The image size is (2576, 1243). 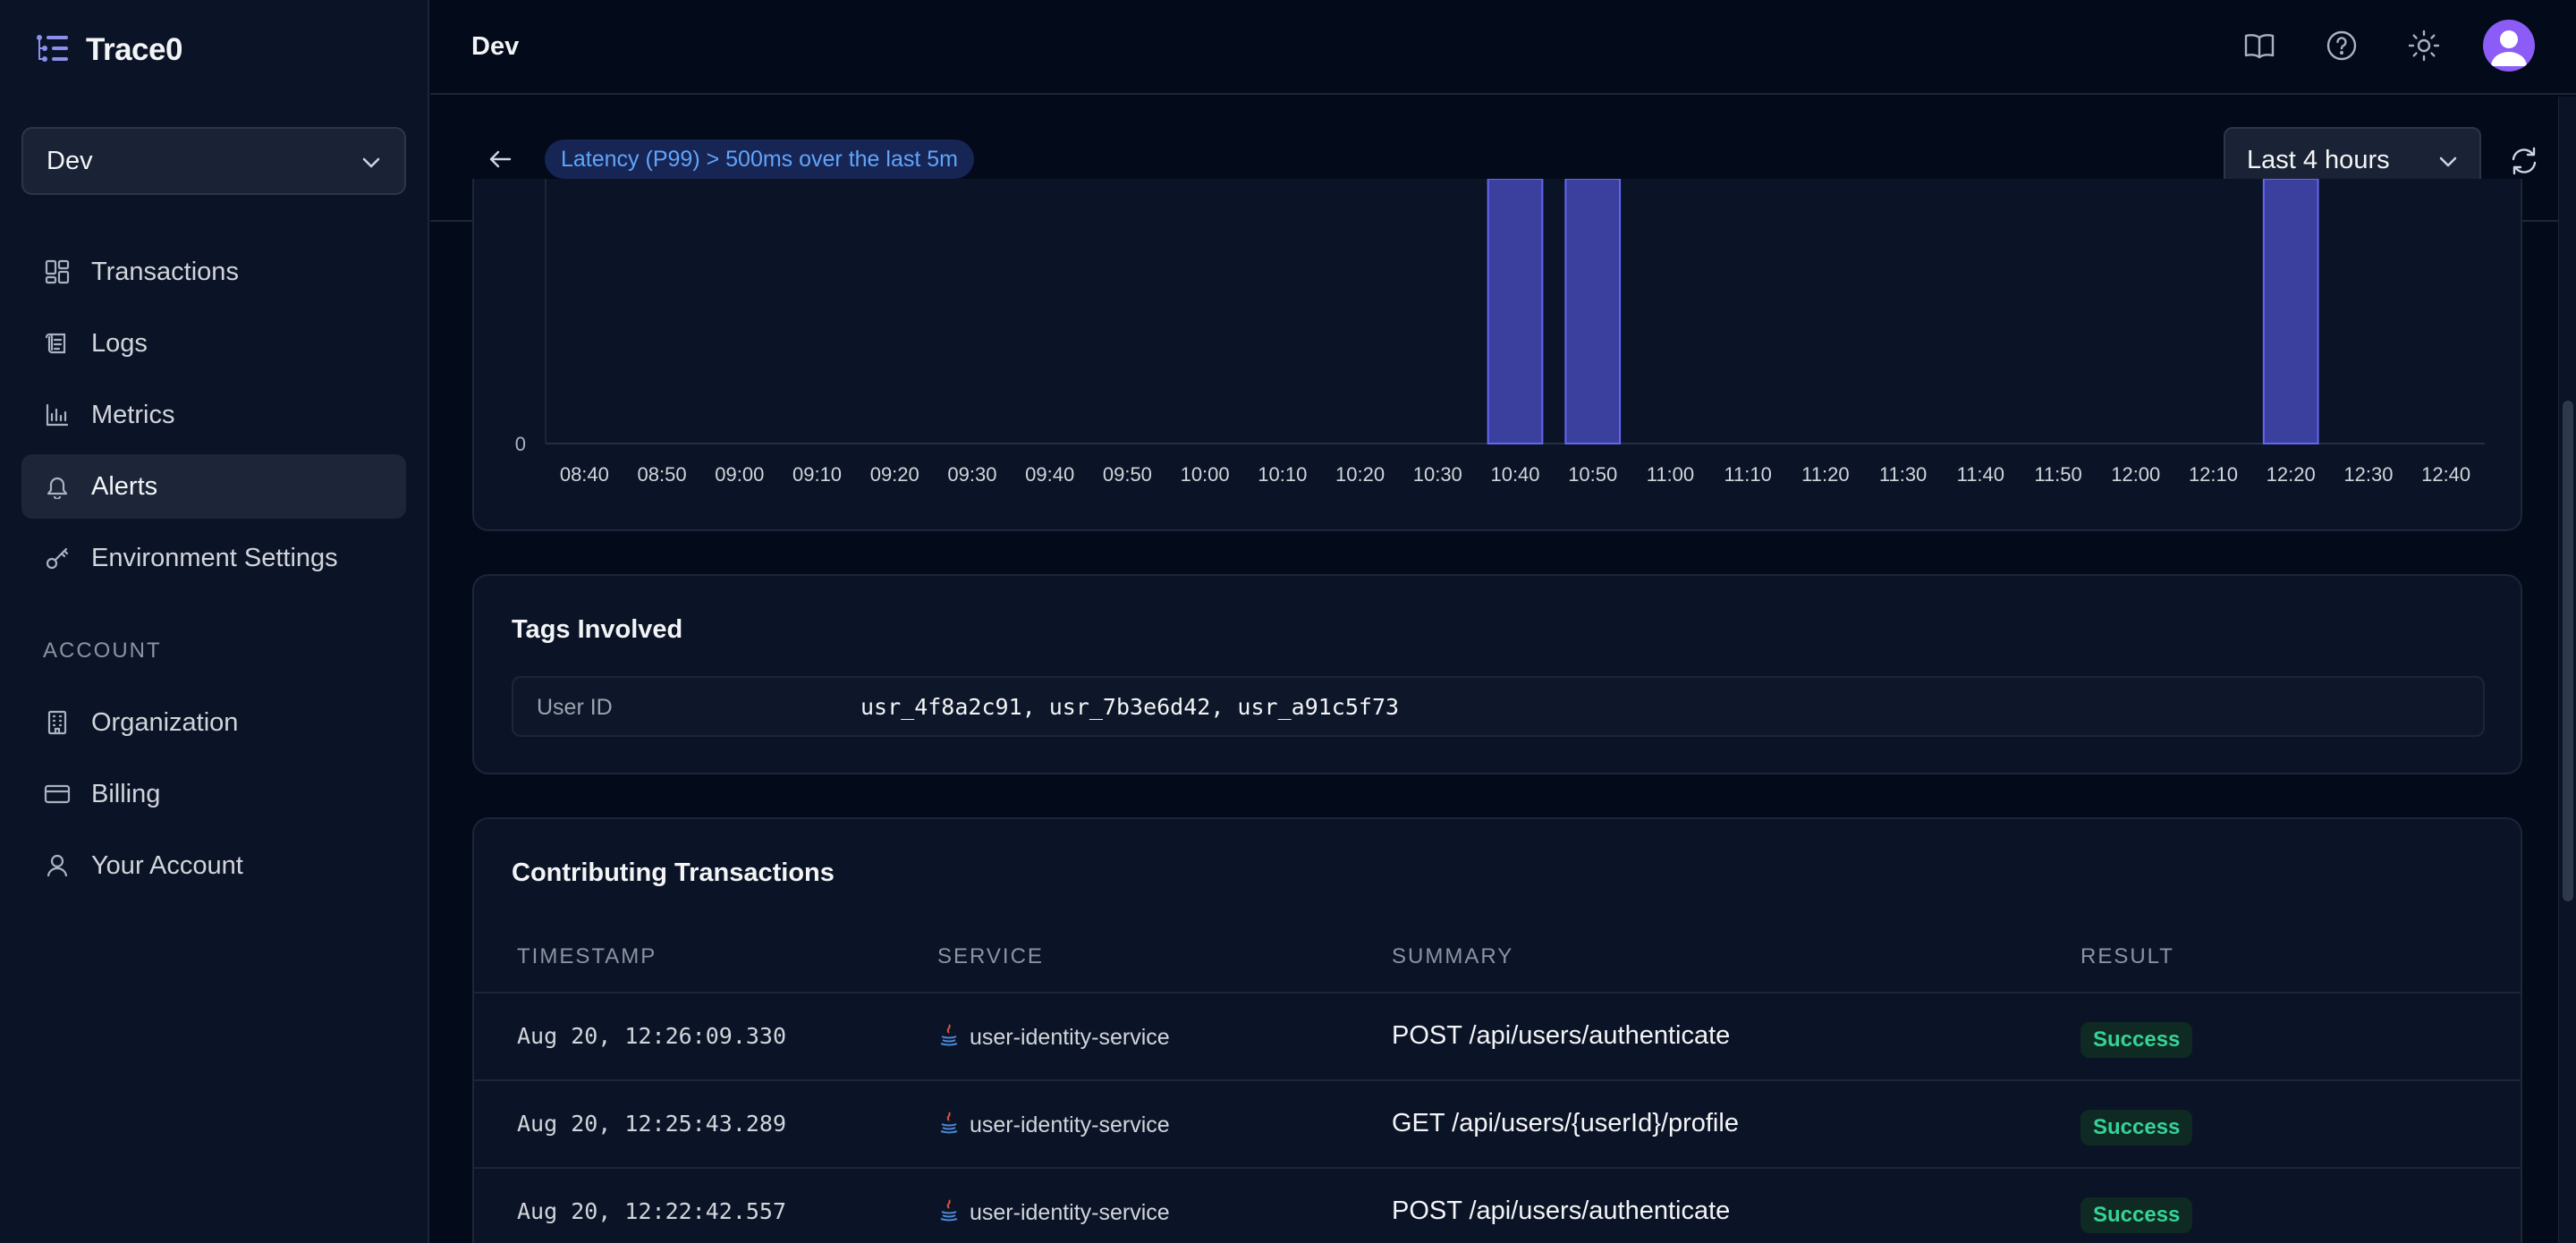 I want to click on avatar, so click(x=2509, y=46).